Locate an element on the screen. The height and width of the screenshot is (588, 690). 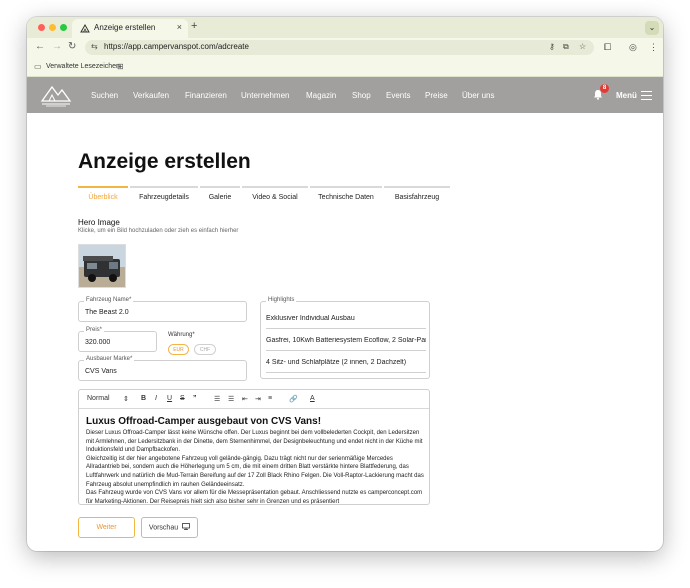
tab-search-chevron-icon: ⌄ is located at coordinates (652, 28).